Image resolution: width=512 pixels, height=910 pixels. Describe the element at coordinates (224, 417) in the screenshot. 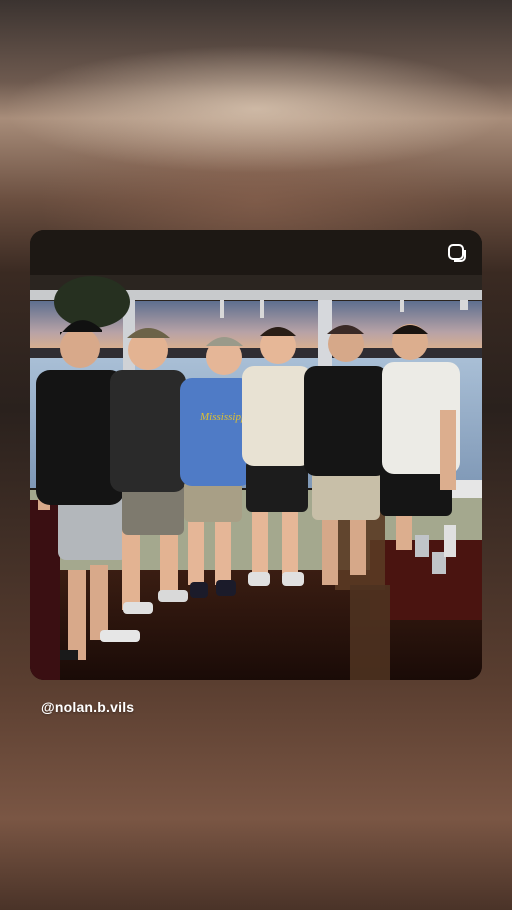

I see `svg-text: Mississippi` at that location.